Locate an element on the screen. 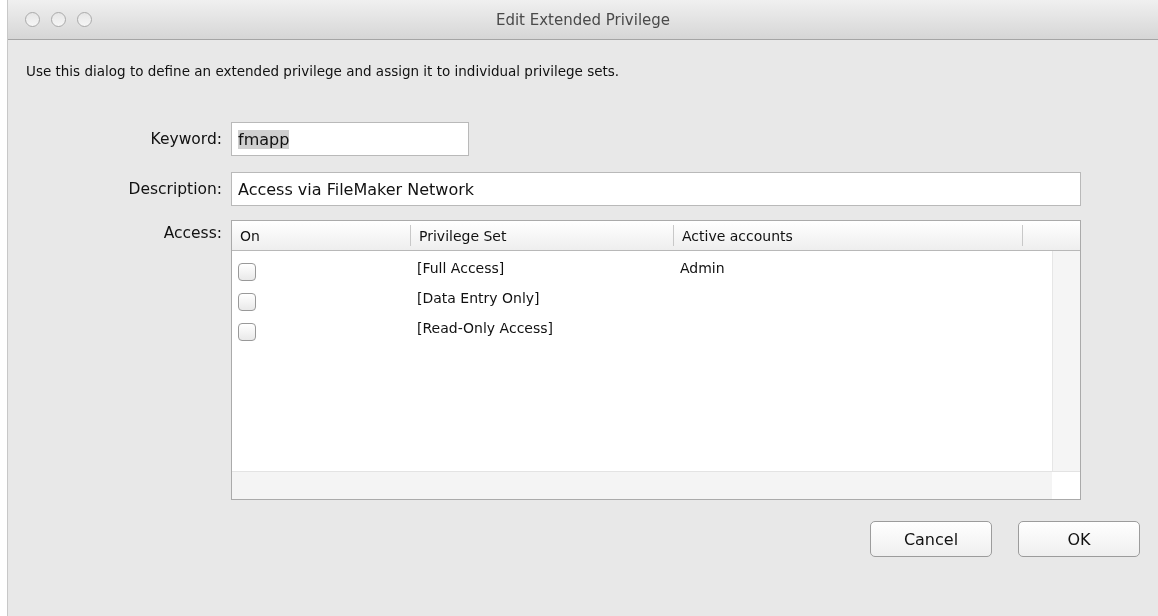  field-label: Description: is located at coordinates (174, 189).